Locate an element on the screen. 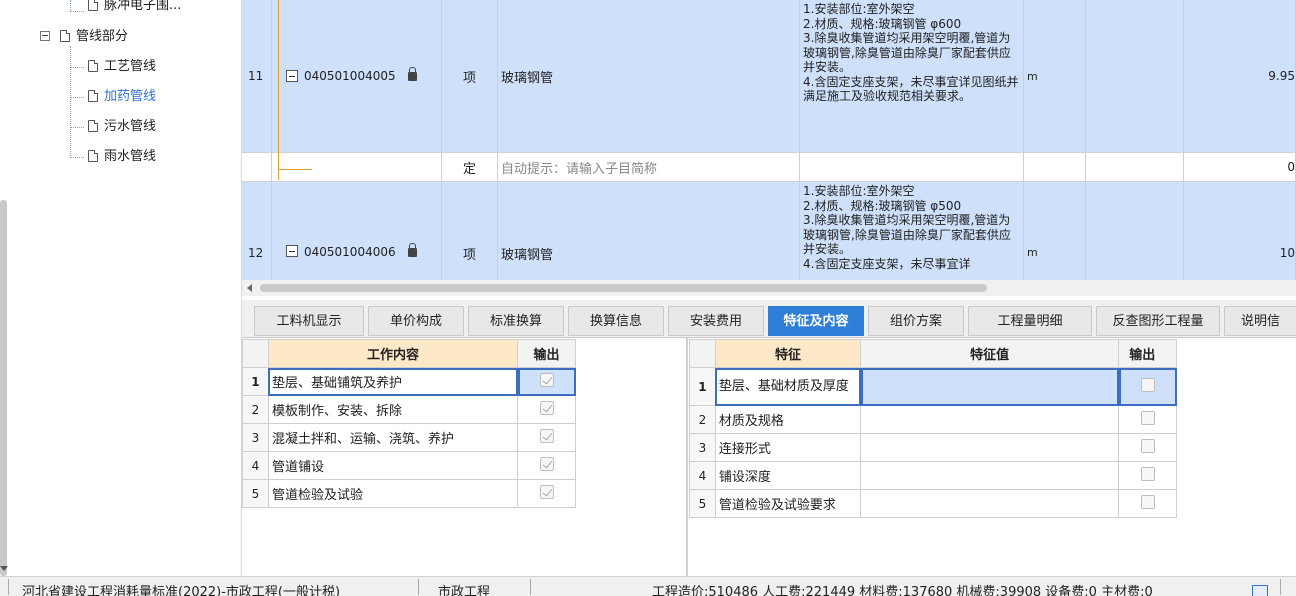 This screenshot has height=596, width=1296. feature-name: 铺设深度 is located at coordinates (788, 475).